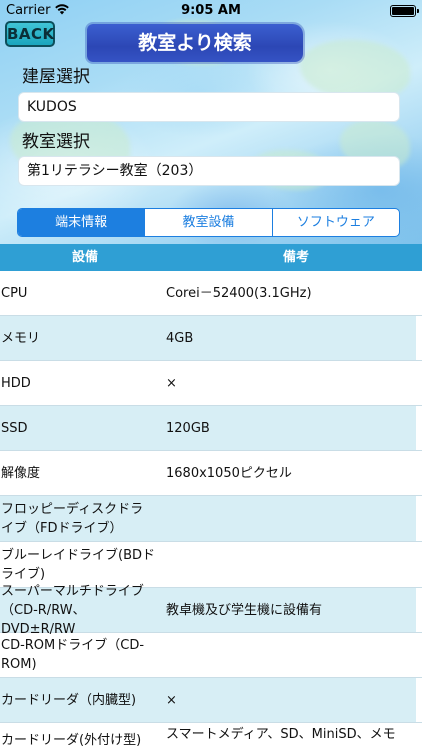 This screenshot has width=422, height=750. I want to click on table-row: メモリ 4GB, so click(211, 338).